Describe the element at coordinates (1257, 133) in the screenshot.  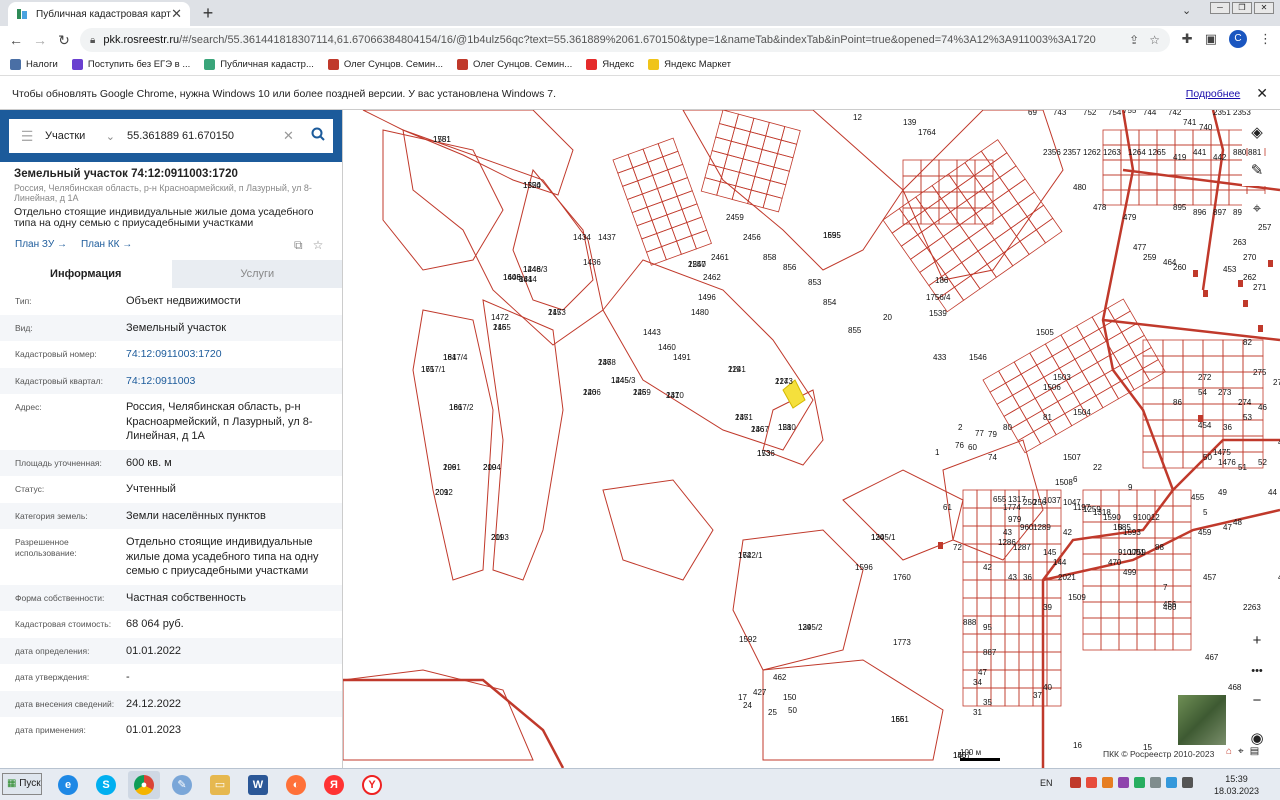
I see `layers-icon: ◈` at that location.